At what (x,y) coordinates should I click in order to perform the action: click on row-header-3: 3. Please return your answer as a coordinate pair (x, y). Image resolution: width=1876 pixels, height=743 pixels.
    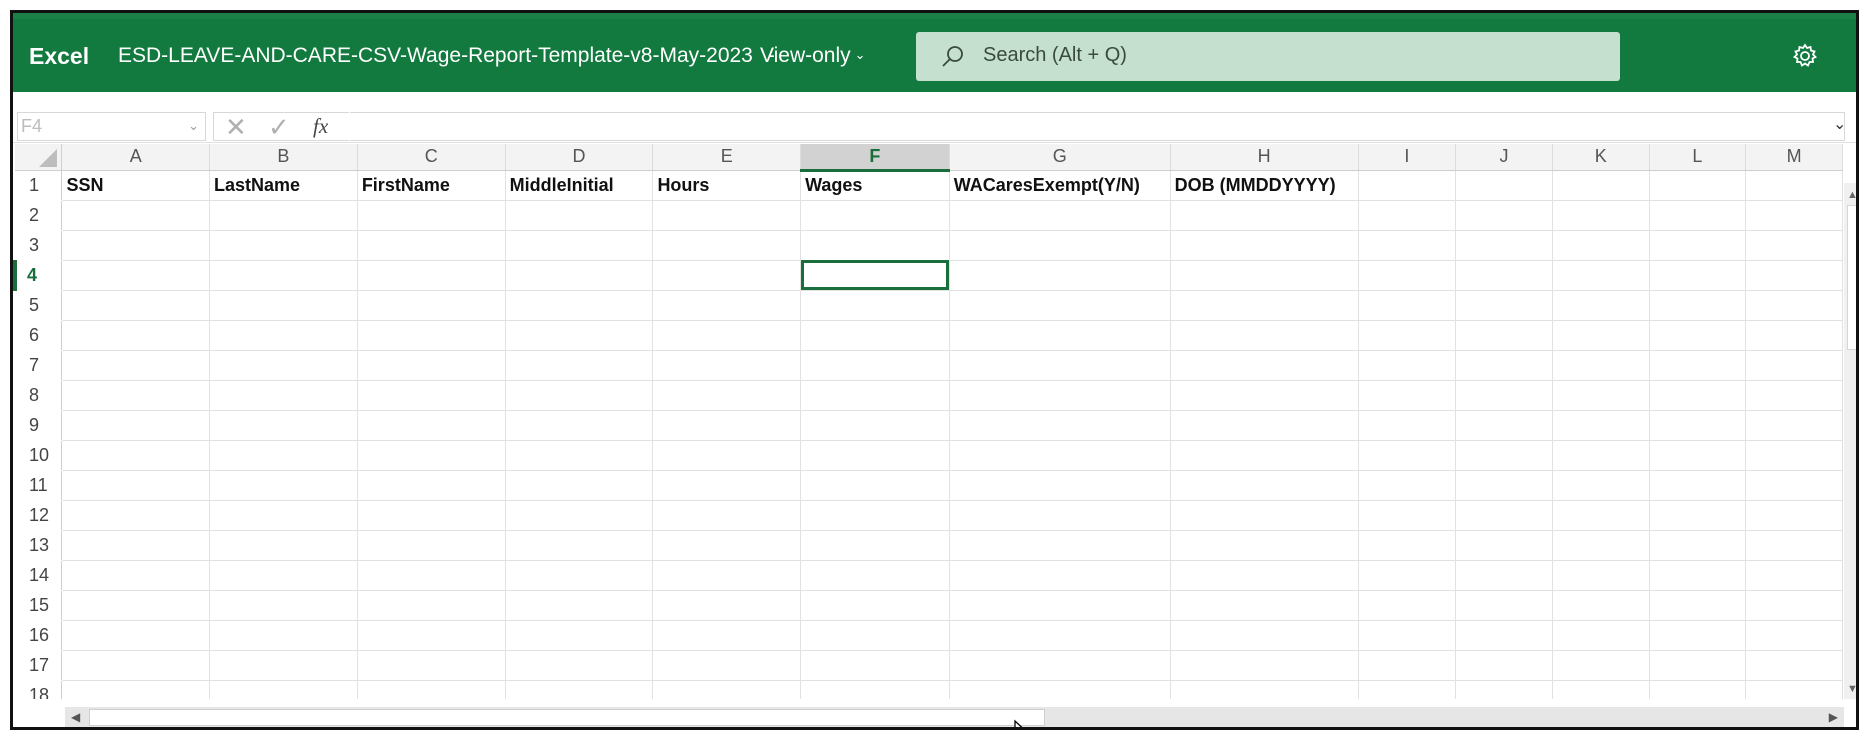
    Looking at the image, I should click on (39, 245).